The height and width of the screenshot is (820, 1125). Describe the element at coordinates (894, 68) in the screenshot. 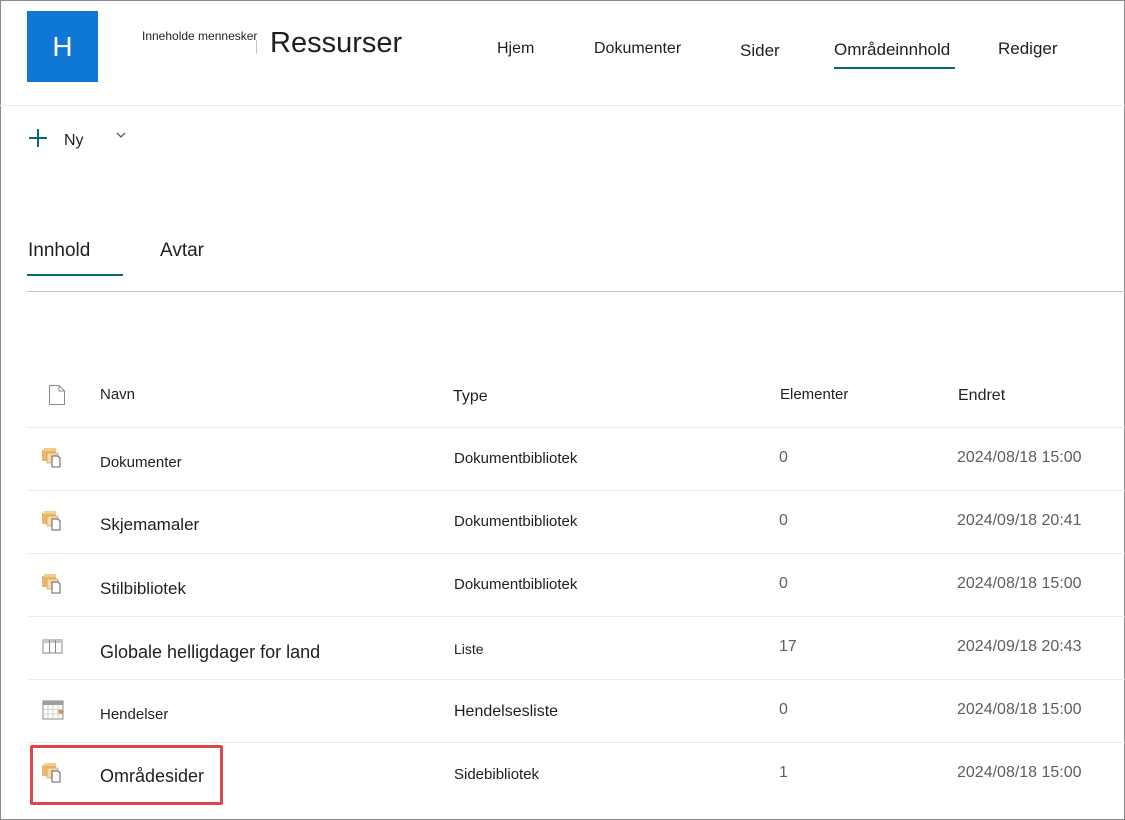

I see `nav-active-indicator` at that location.